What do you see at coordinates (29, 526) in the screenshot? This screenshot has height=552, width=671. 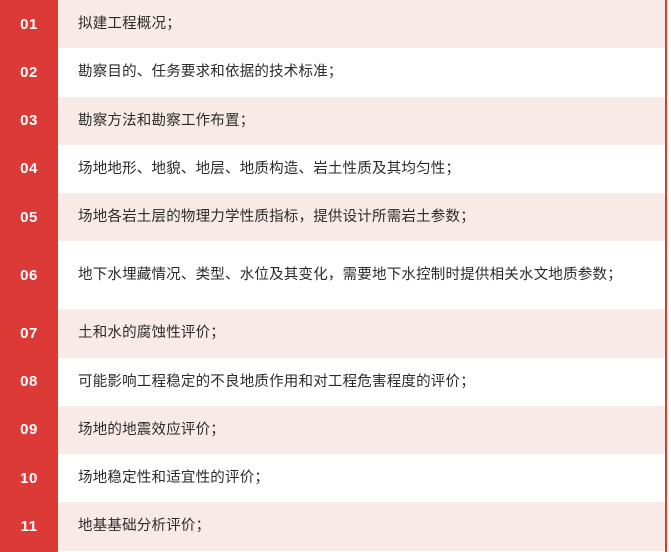 I see `row-number-badge: 11` at bounding box center [29, 526].